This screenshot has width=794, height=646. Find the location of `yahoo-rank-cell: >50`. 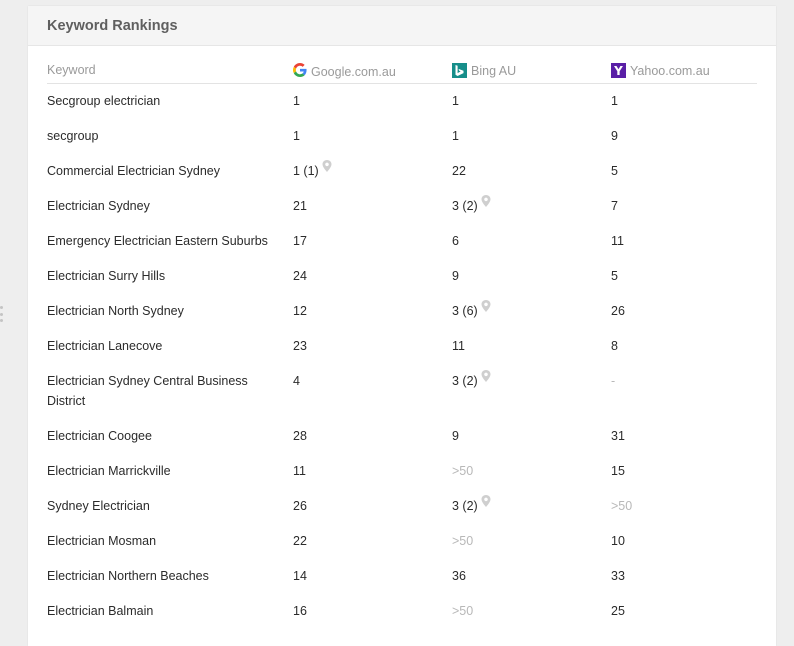

yahoo-rank-cell: >50 is located at coordinates (621, 506).